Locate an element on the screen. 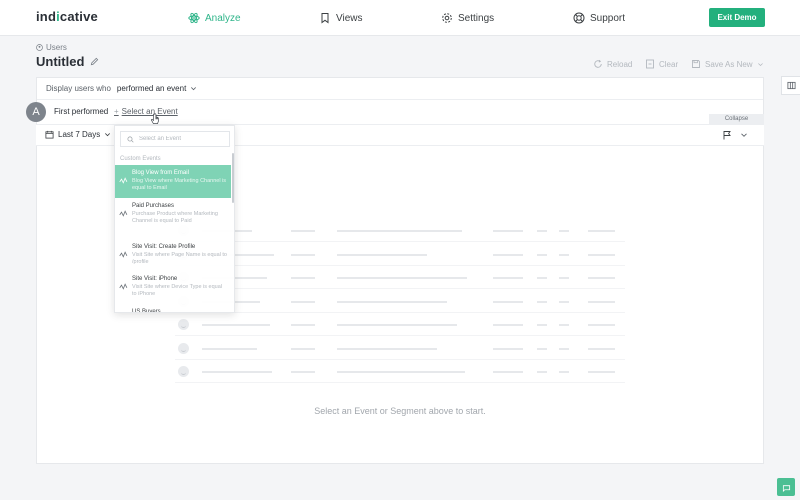  event-option-name: Paid Purchases is located at coordinates (153, 206).